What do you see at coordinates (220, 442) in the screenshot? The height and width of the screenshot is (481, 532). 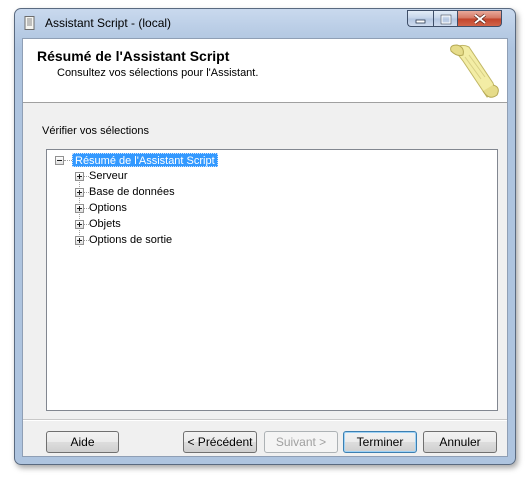 I see `previous-button: < Précédent` at bounding box center [220, 442].